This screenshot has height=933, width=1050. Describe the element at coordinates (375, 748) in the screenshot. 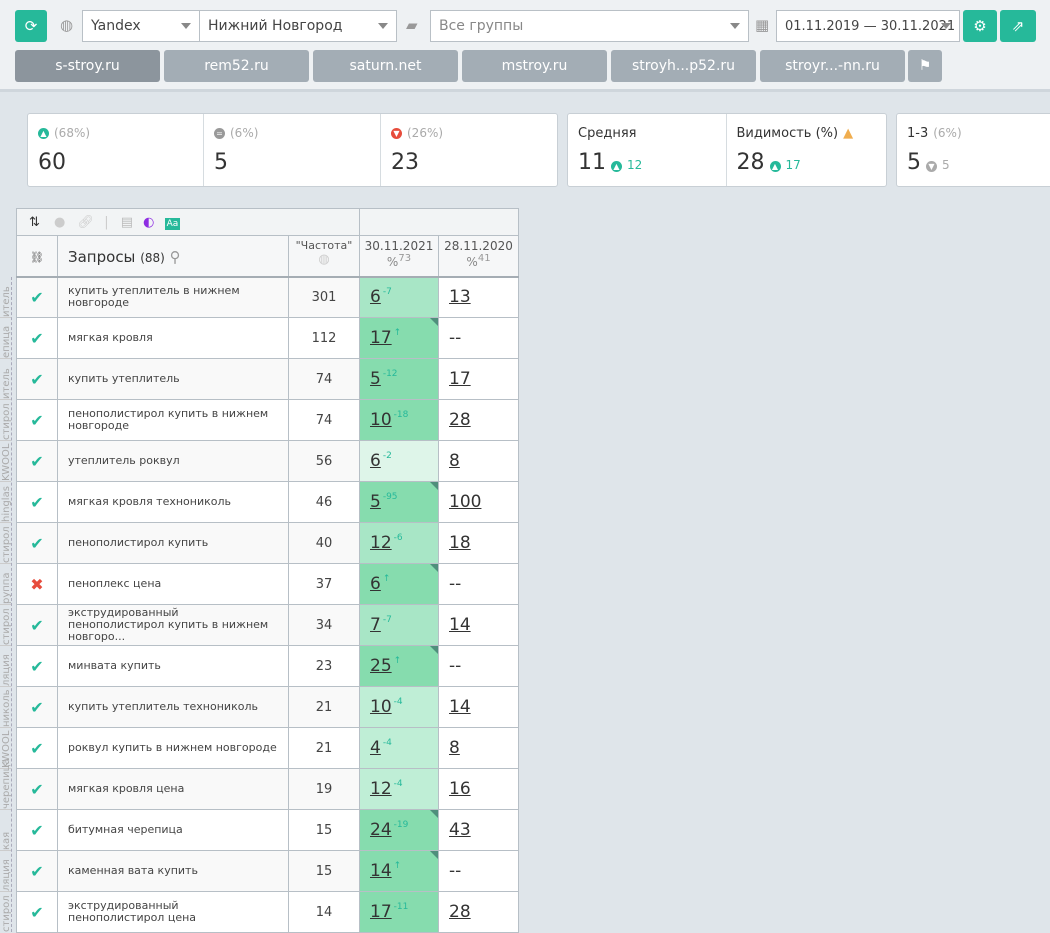

I see `position-link: 4` at that location.